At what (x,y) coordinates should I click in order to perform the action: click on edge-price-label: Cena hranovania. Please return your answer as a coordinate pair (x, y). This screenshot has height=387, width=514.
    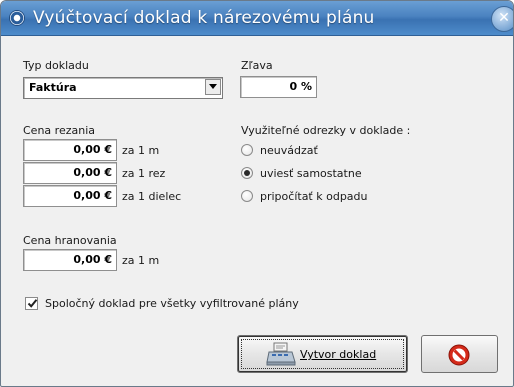
    Looking at the image, I should click on (70, 240).